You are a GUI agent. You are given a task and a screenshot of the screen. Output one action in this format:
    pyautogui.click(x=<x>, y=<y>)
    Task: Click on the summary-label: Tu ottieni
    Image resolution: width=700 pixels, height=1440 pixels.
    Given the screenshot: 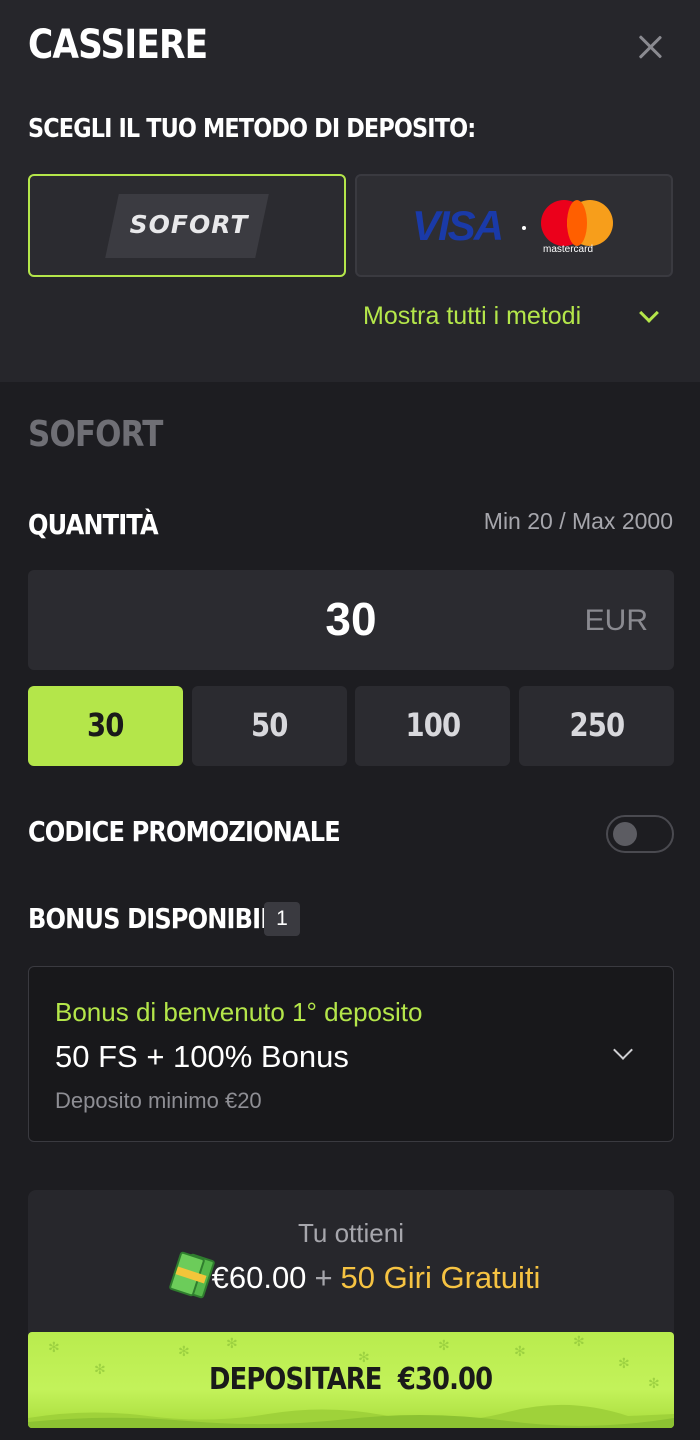 What is the action you would take?
    pyautogui.click(x=351, y=1233)
    